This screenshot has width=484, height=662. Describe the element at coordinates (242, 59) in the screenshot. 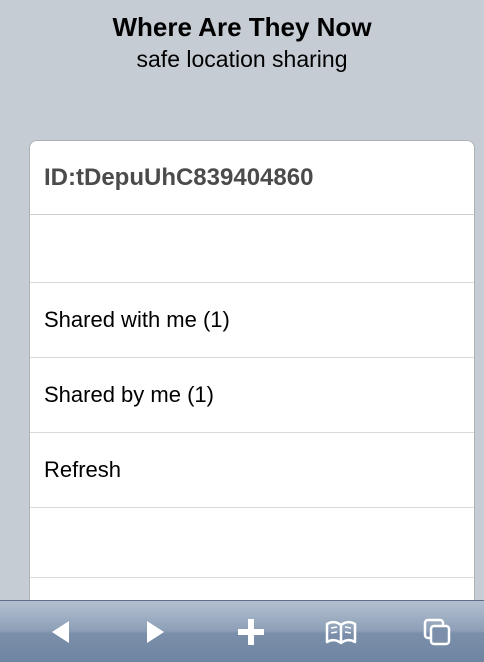

I see `app-subtitle: safe location sharing` at that location.